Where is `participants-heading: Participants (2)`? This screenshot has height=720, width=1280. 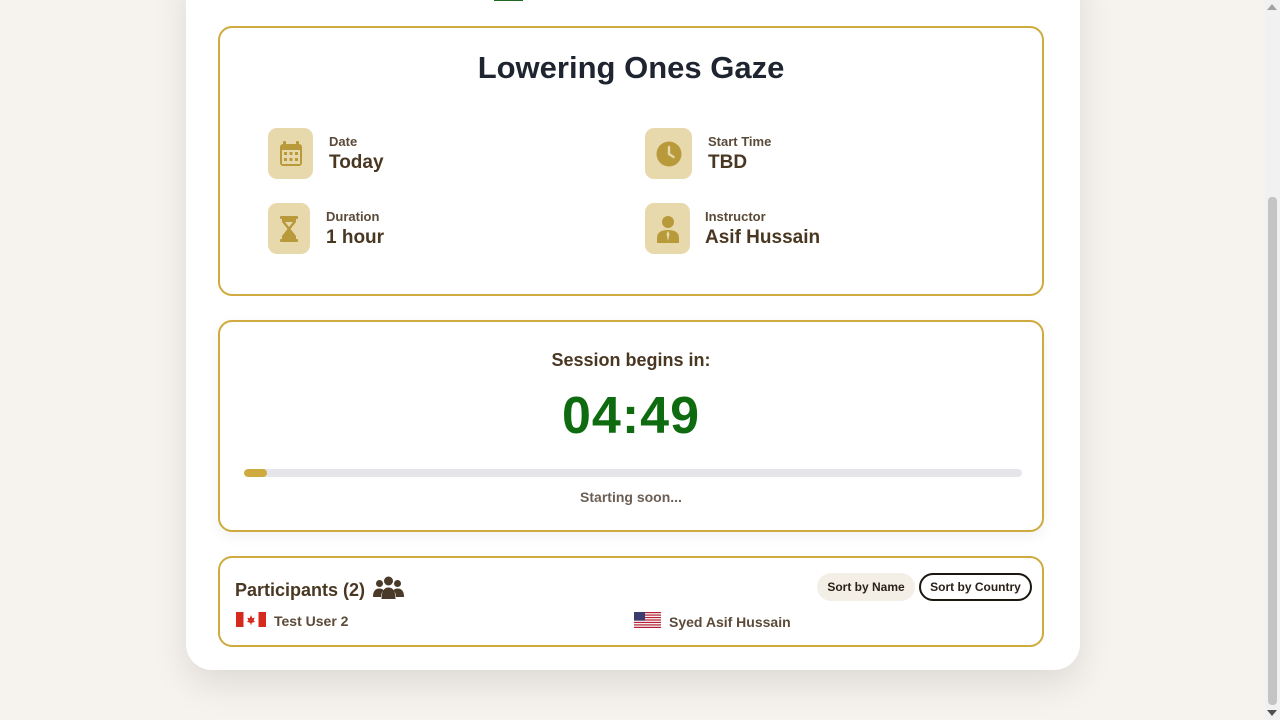 participants-heading: Participants (2) is located at coordinates (320, 590).